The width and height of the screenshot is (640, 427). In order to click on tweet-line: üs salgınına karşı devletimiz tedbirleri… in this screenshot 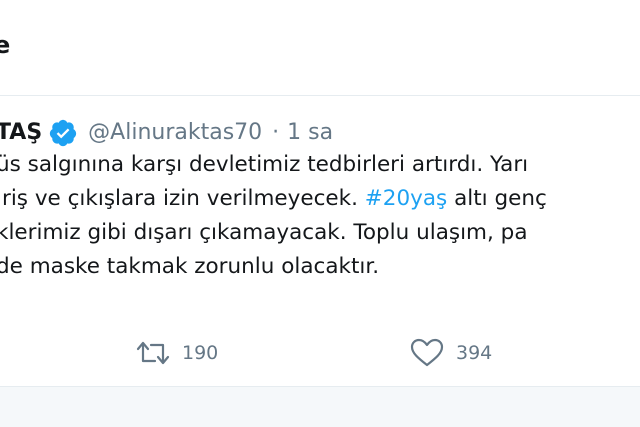, I will do `click(264, 164)`.